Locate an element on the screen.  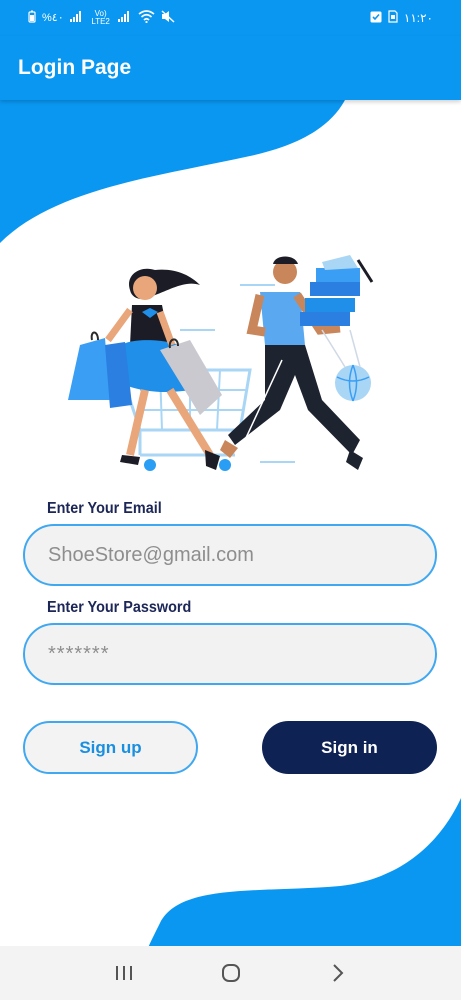
battery-percent: %٤٠ is located at coordinates (53, 17).